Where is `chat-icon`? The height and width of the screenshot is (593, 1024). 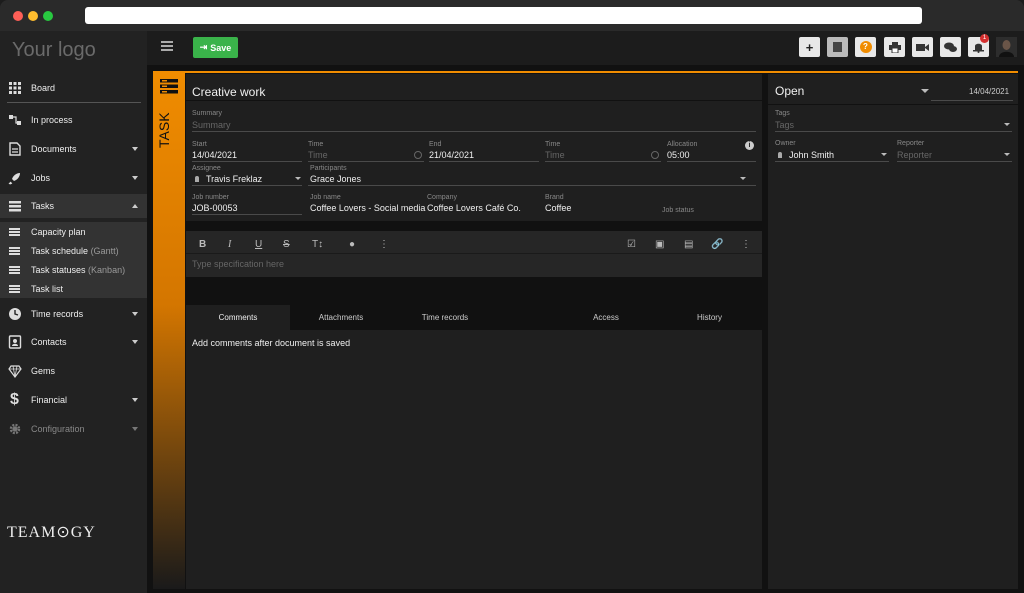
chat-icon is located at coordinates (950, 47).